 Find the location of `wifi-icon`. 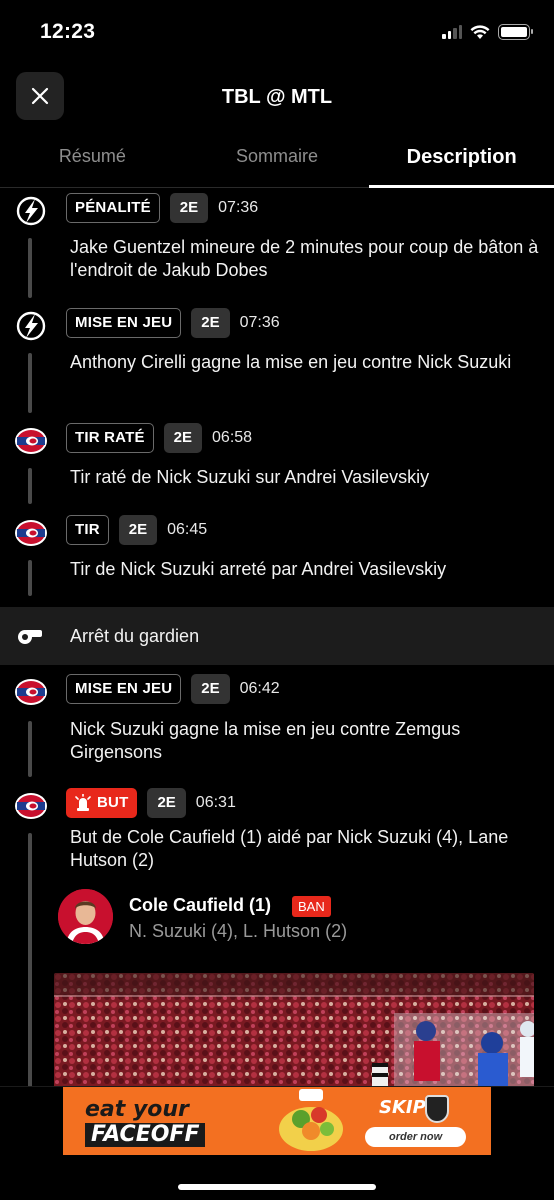

wifi-icon is located at coordinates (480, 31).